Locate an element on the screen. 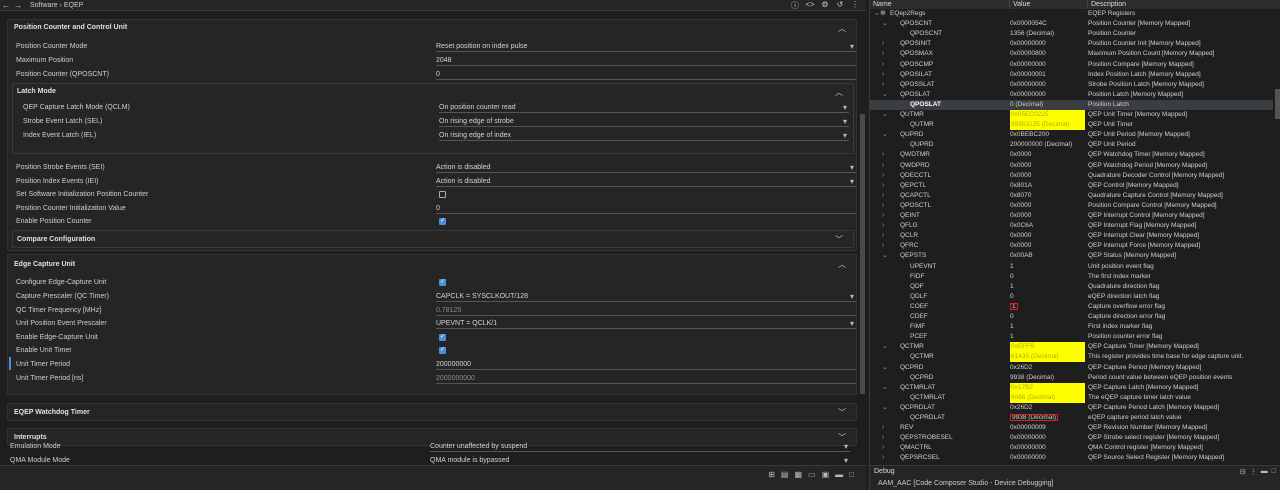 This screenshot has height=490, width=1280. more-icon: ⋮ is located at coordinates (855, 5).